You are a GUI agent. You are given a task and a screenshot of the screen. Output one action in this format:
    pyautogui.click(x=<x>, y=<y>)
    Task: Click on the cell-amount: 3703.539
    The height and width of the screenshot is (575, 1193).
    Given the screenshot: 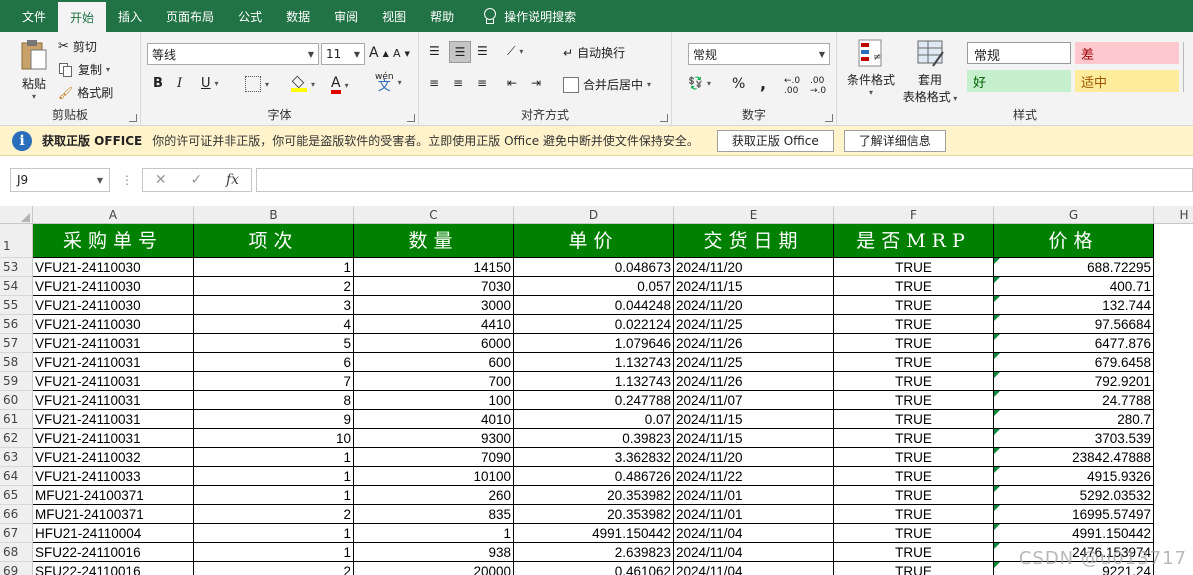 What is the action you would take?
    pyautogui.click(x=1074, y=438)
    